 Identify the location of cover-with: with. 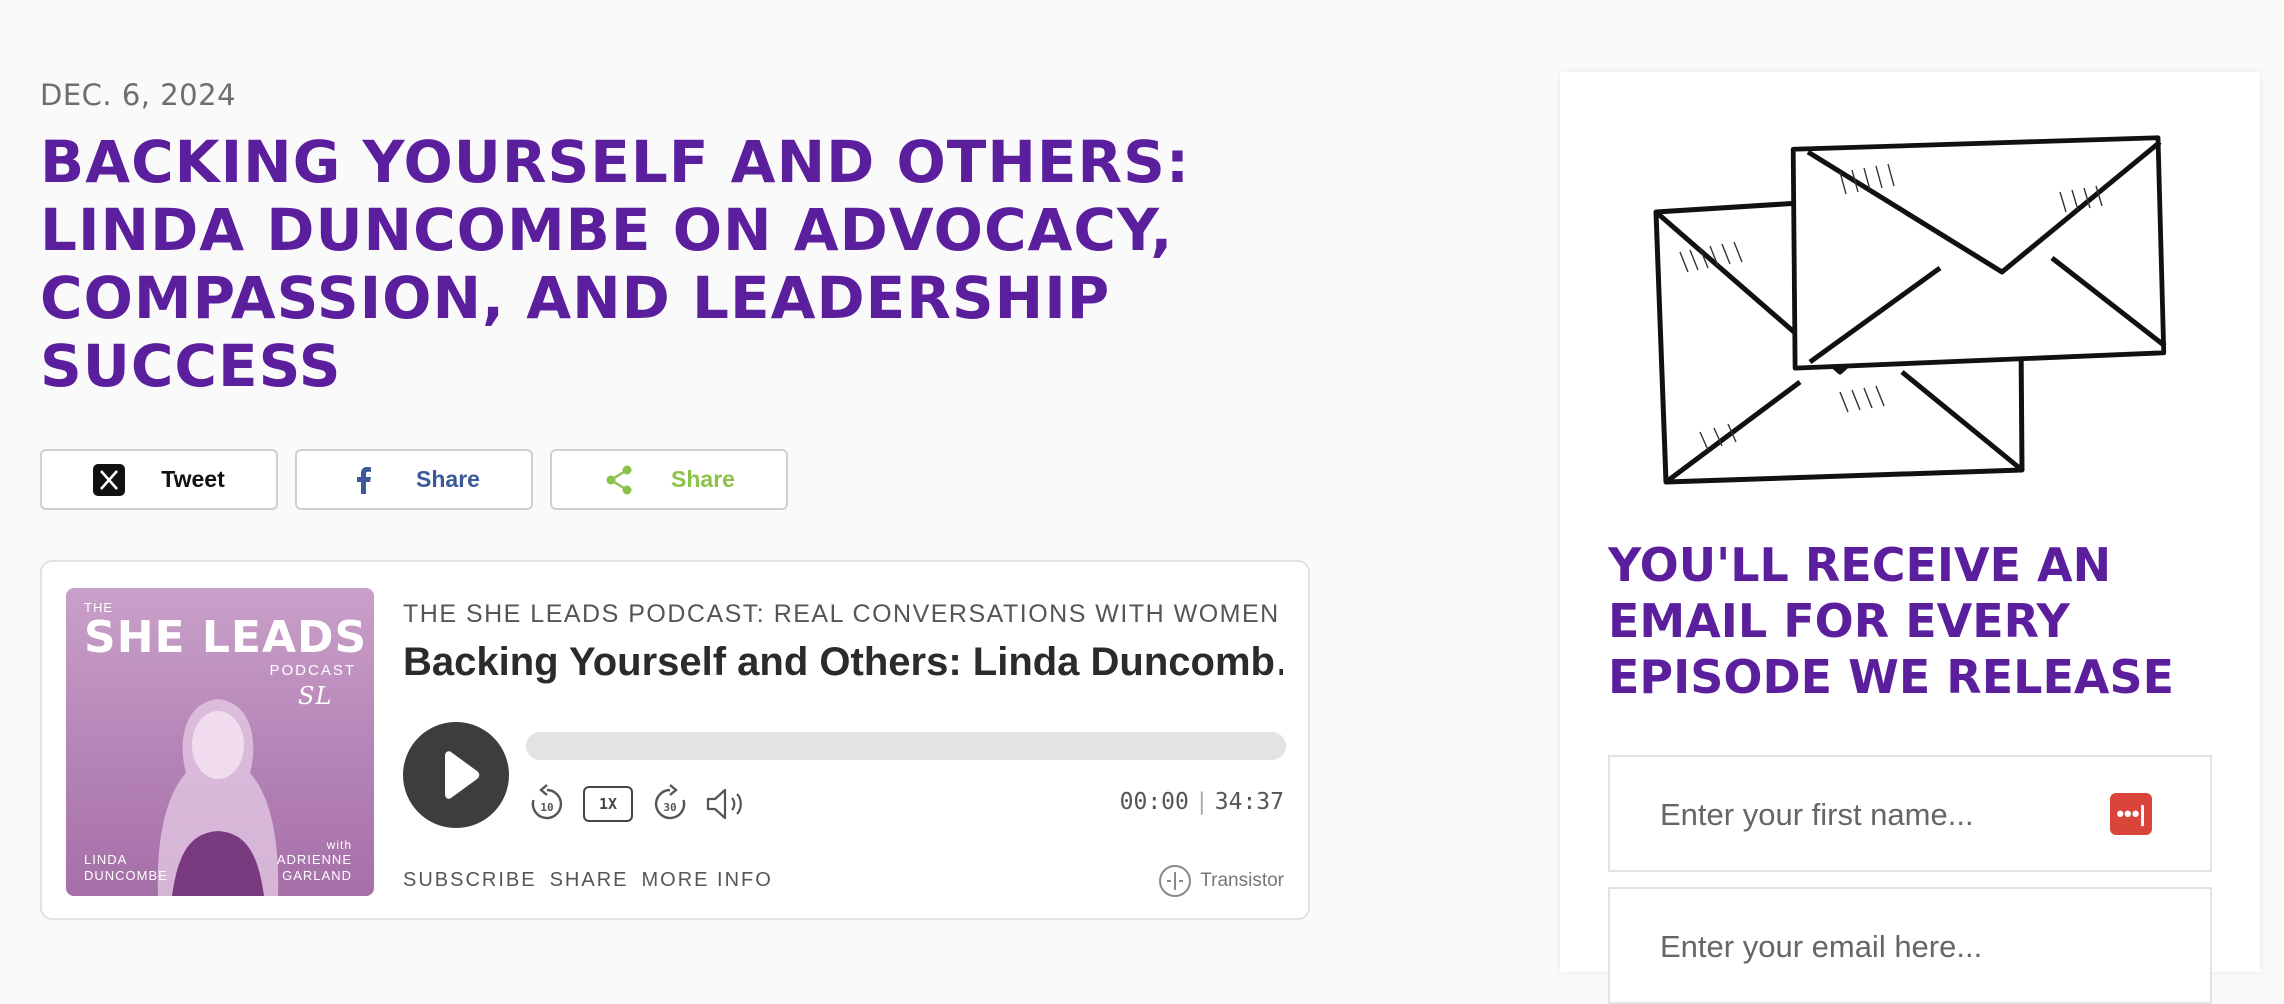
(339, 845).